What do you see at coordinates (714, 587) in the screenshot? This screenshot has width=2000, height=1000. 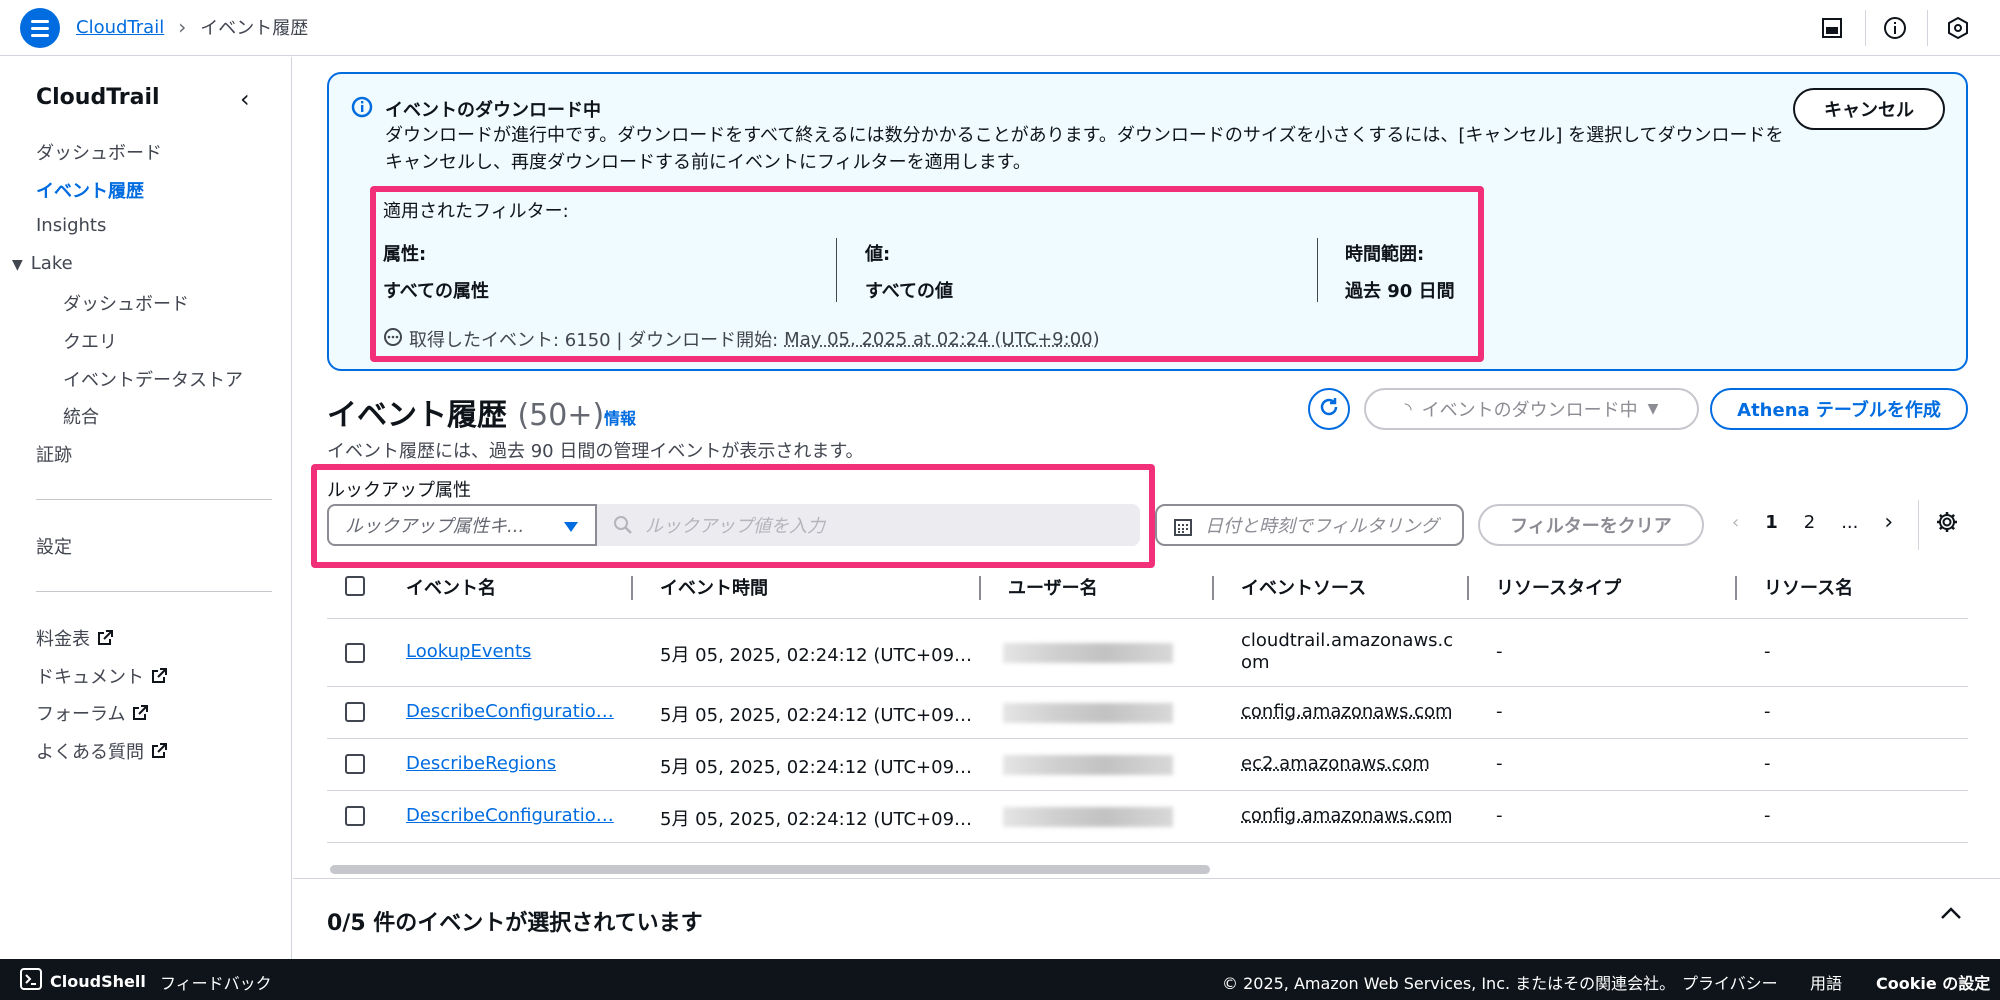 I see `column-header-event-time: イベント時間` at bounding box center [714, 587].